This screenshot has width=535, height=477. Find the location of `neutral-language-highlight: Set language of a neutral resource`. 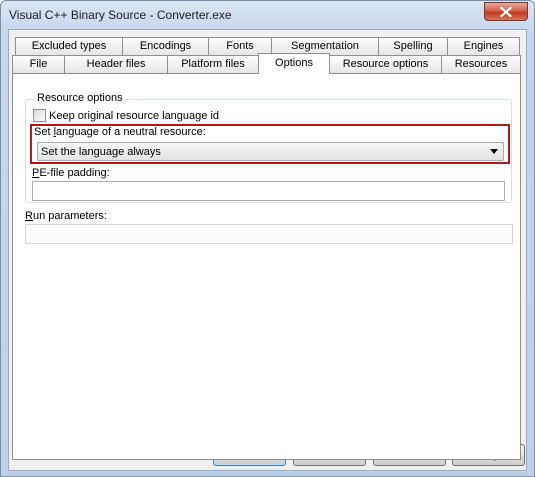

neutral-language-highlight: Set language of a neutral resource is located at coordinates (270, 144).